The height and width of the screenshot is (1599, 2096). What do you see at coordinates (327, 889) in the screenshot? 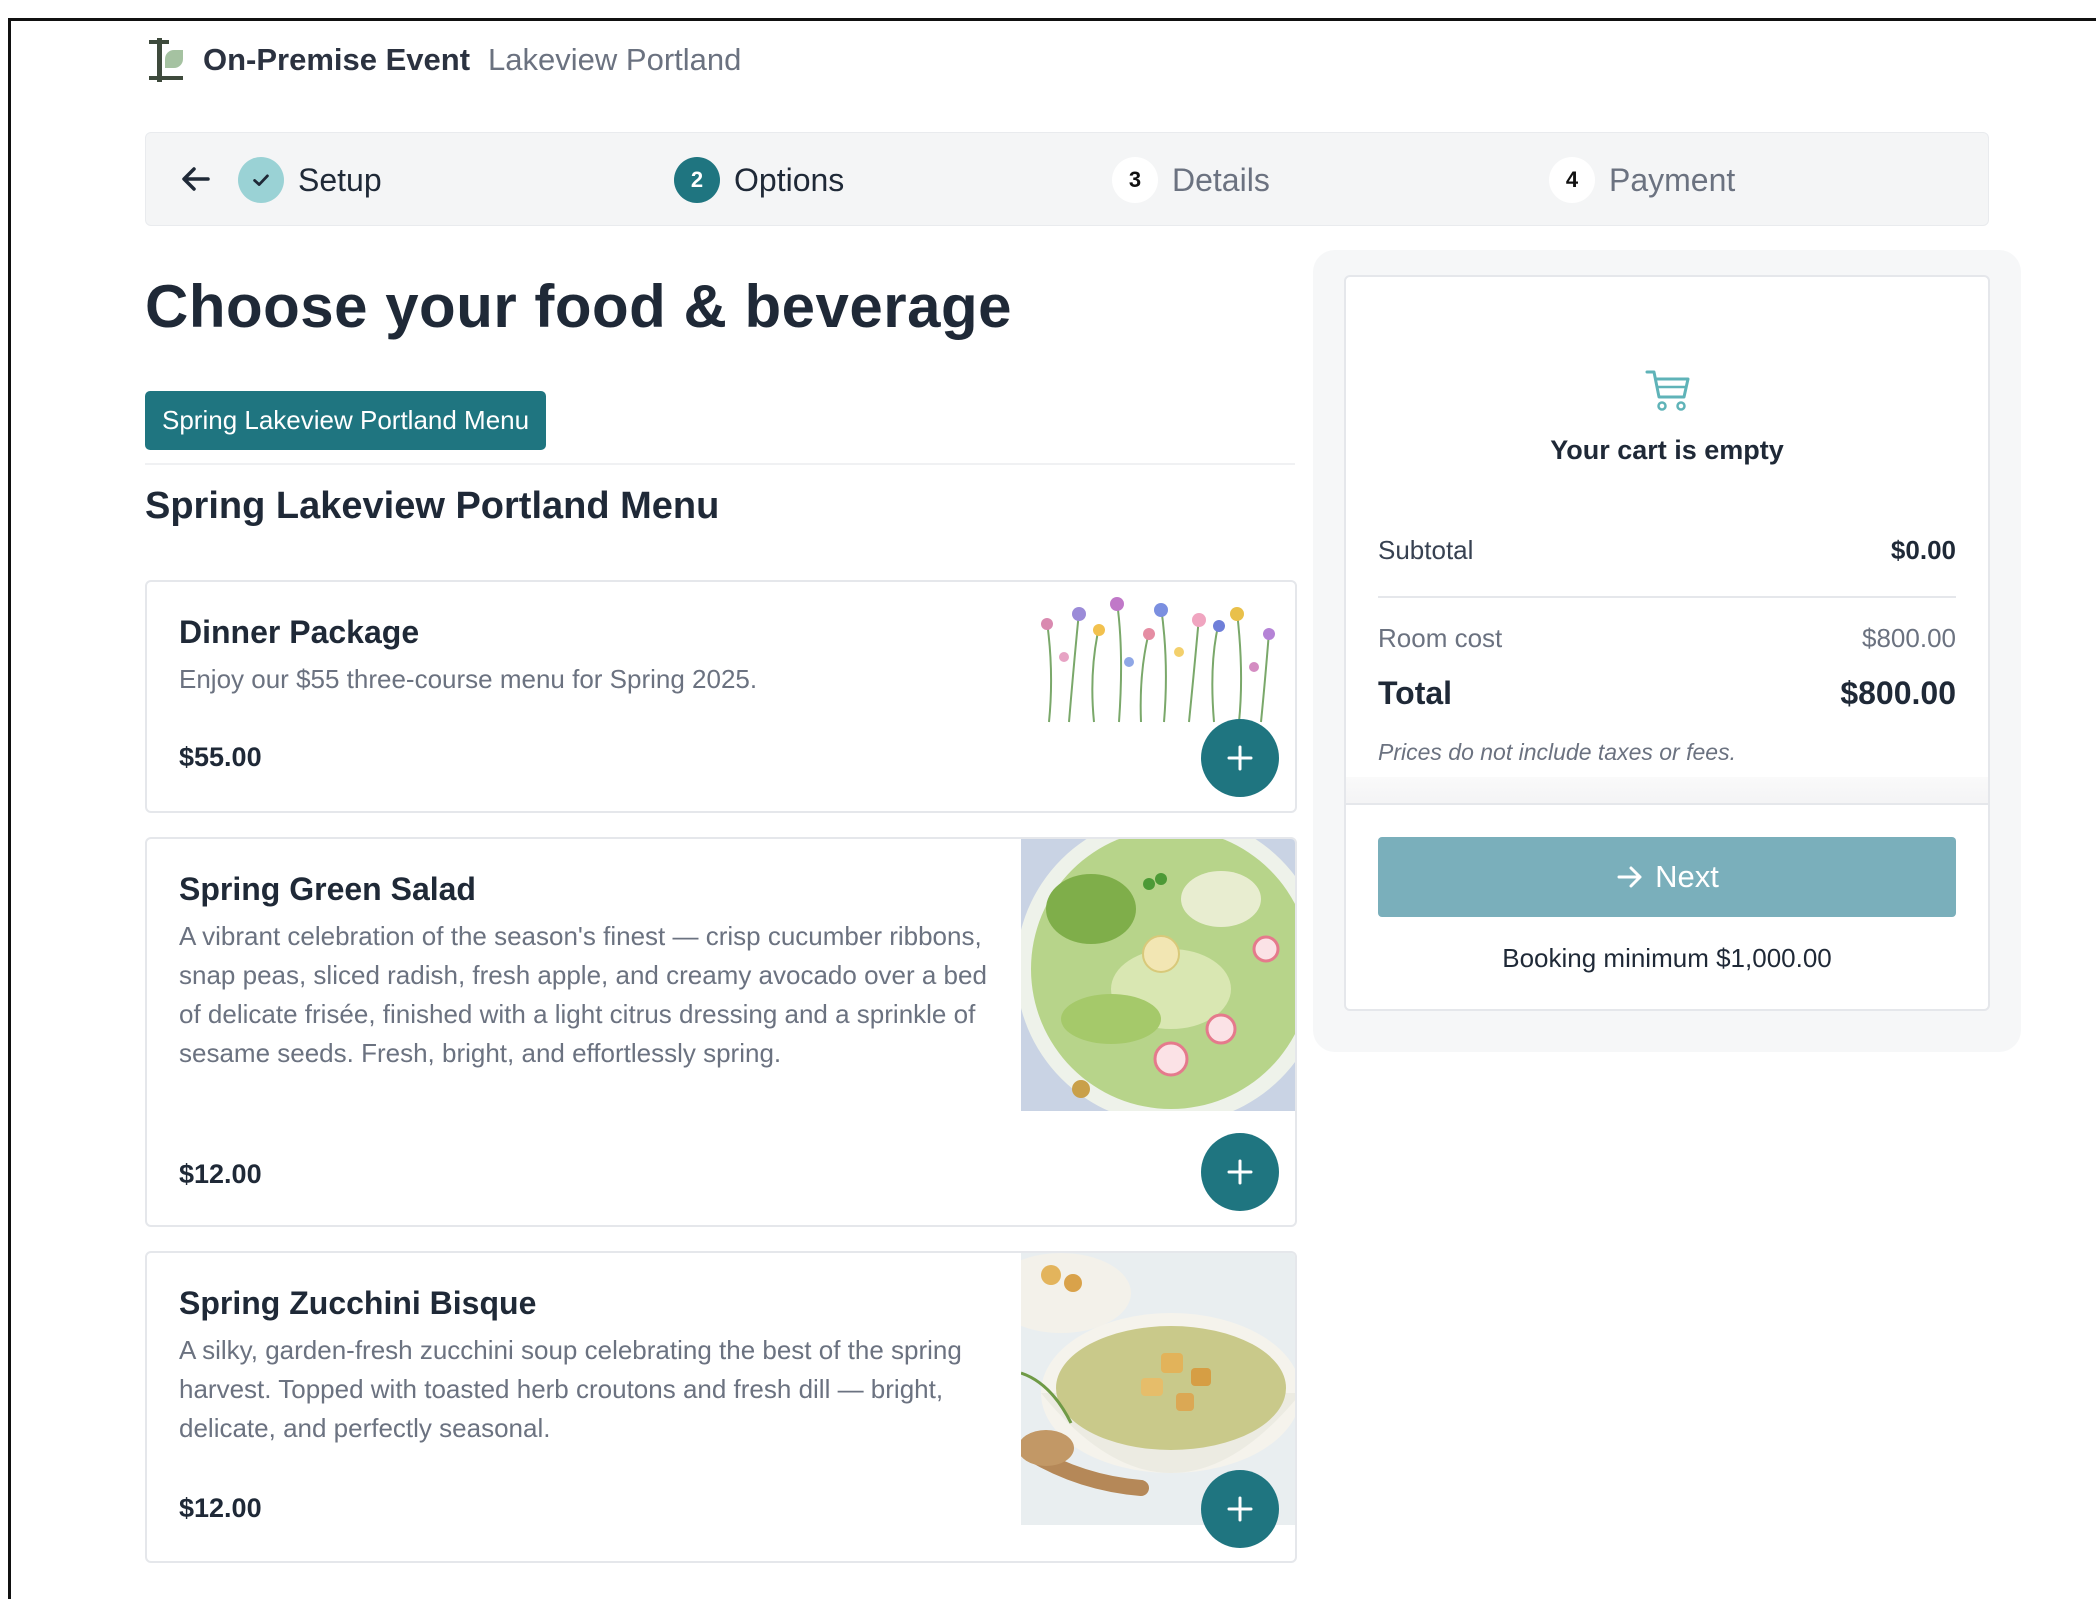
I see `item-name: Spring Green Salad` at bounding box center [327, 889].